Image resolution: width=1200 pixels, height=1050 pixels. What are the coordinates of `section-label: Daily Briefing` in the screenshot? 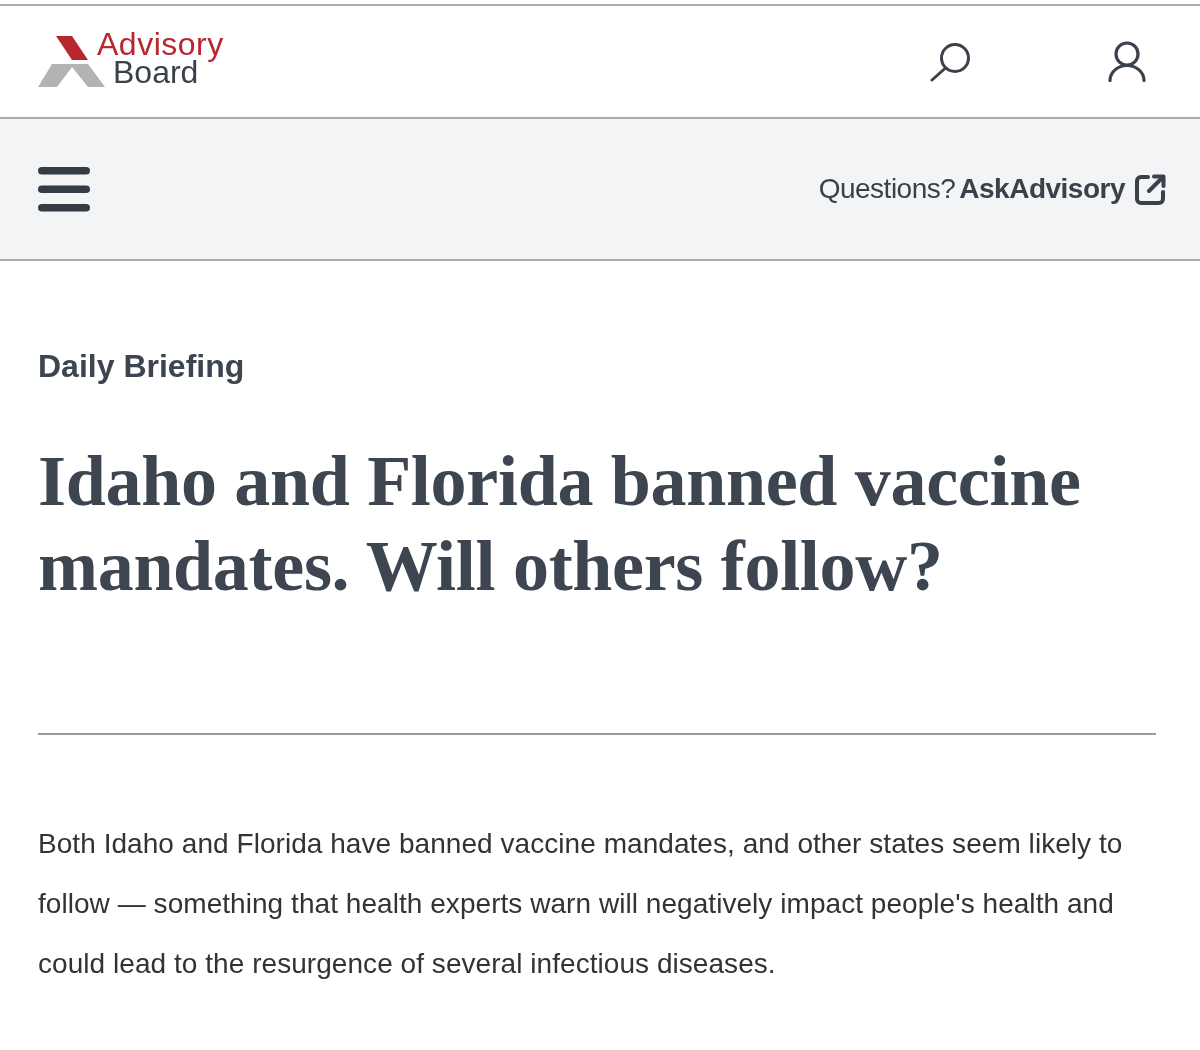 It's located at (142, 366).